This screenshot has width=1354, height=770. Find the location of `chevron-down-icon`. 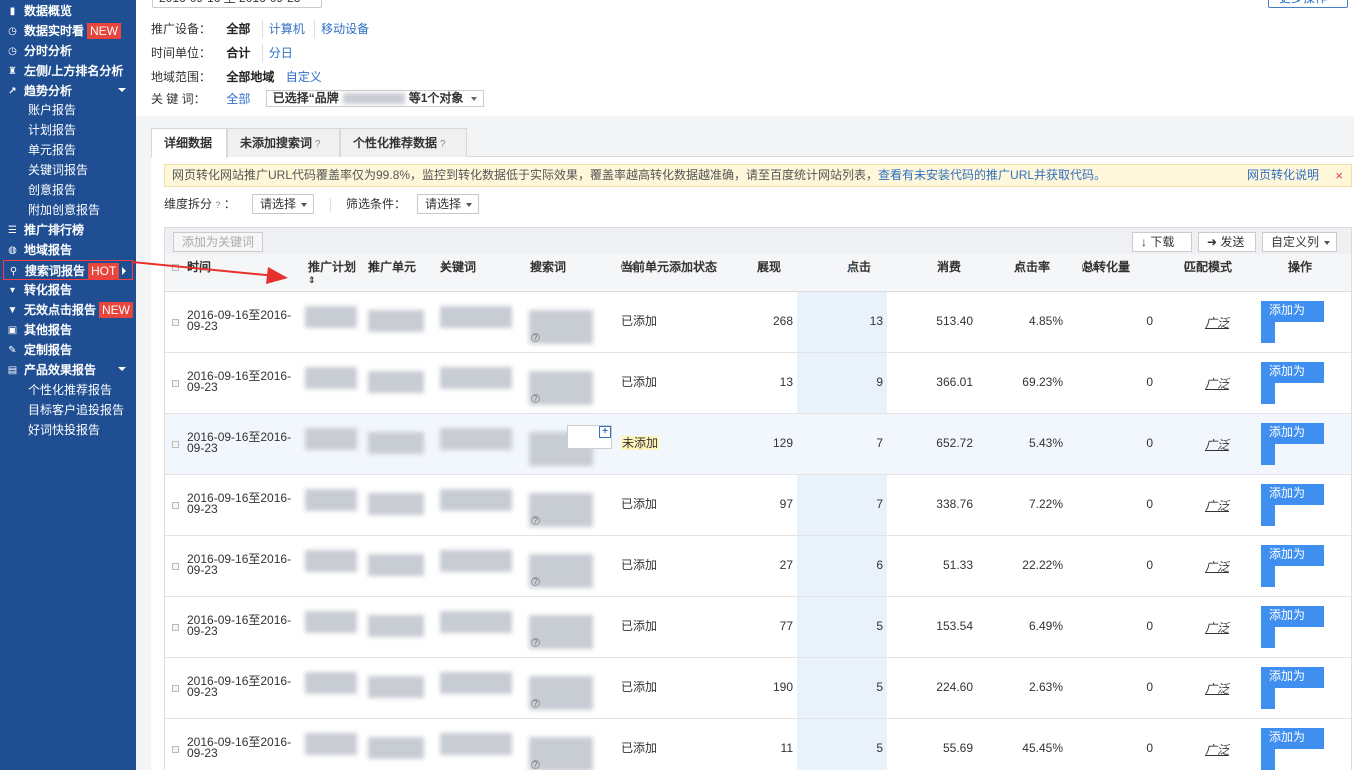

chevron-down-icon is located at coordinates (122, 90).